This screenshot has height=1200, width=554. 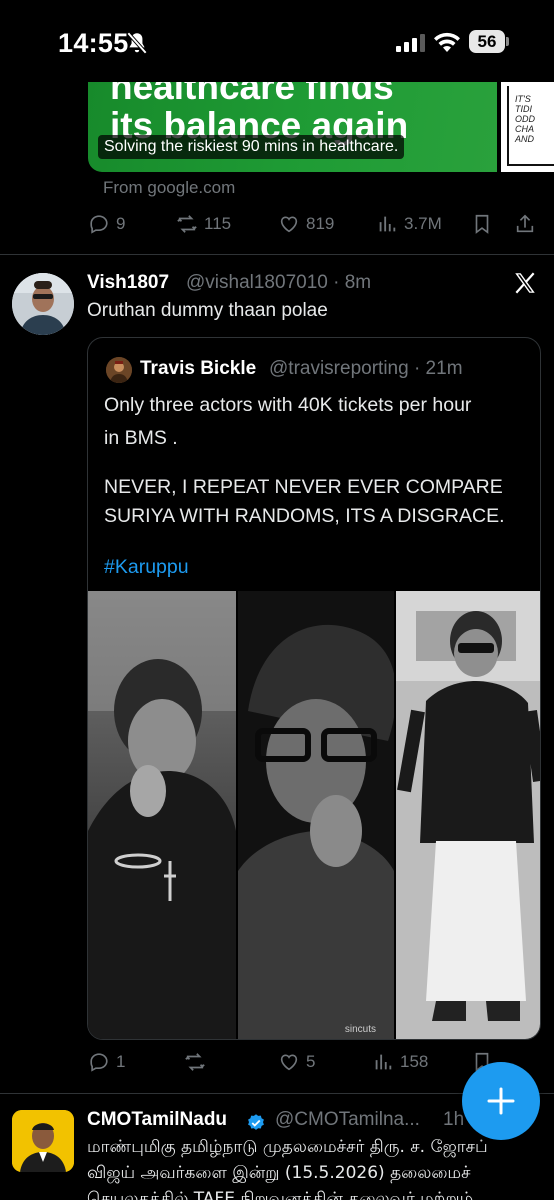 I want to click on tweet-action-bar: 1 5 158, so click(x=313, y=1062).